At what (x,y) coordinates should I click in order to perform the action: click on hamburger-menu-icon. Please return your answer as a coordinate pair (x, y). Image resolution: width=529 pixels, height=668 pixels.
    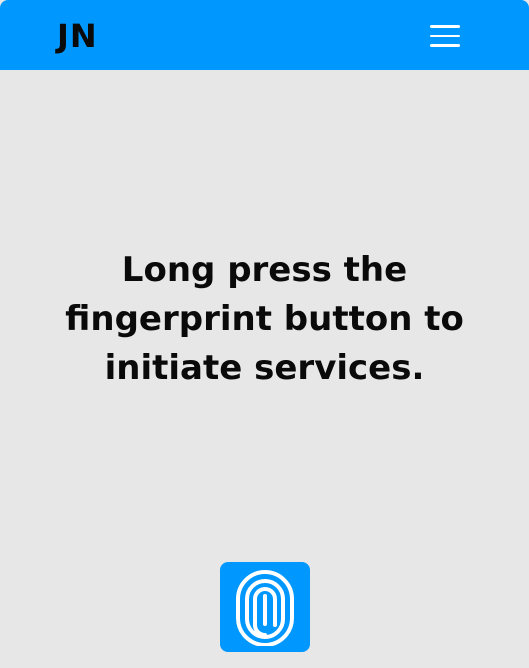
    Looking at the image, I should click on (445, 36).